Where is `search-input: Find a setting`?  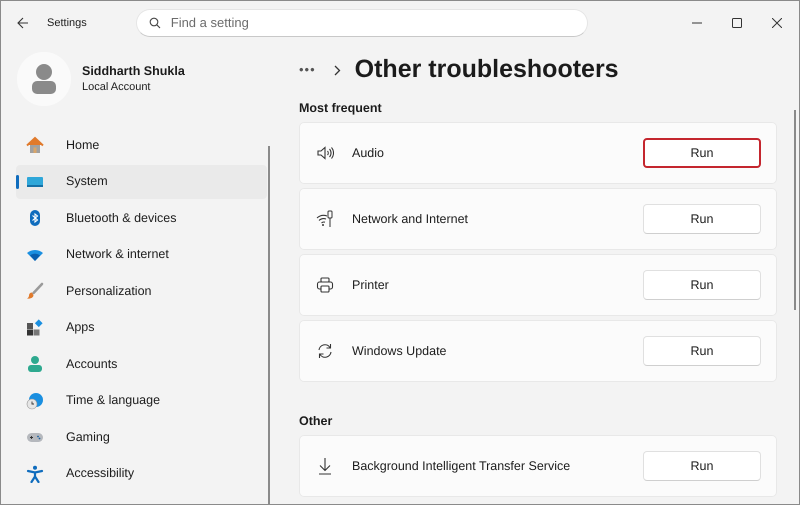 search-input: Find a setting is located at coordinates (360, 23).